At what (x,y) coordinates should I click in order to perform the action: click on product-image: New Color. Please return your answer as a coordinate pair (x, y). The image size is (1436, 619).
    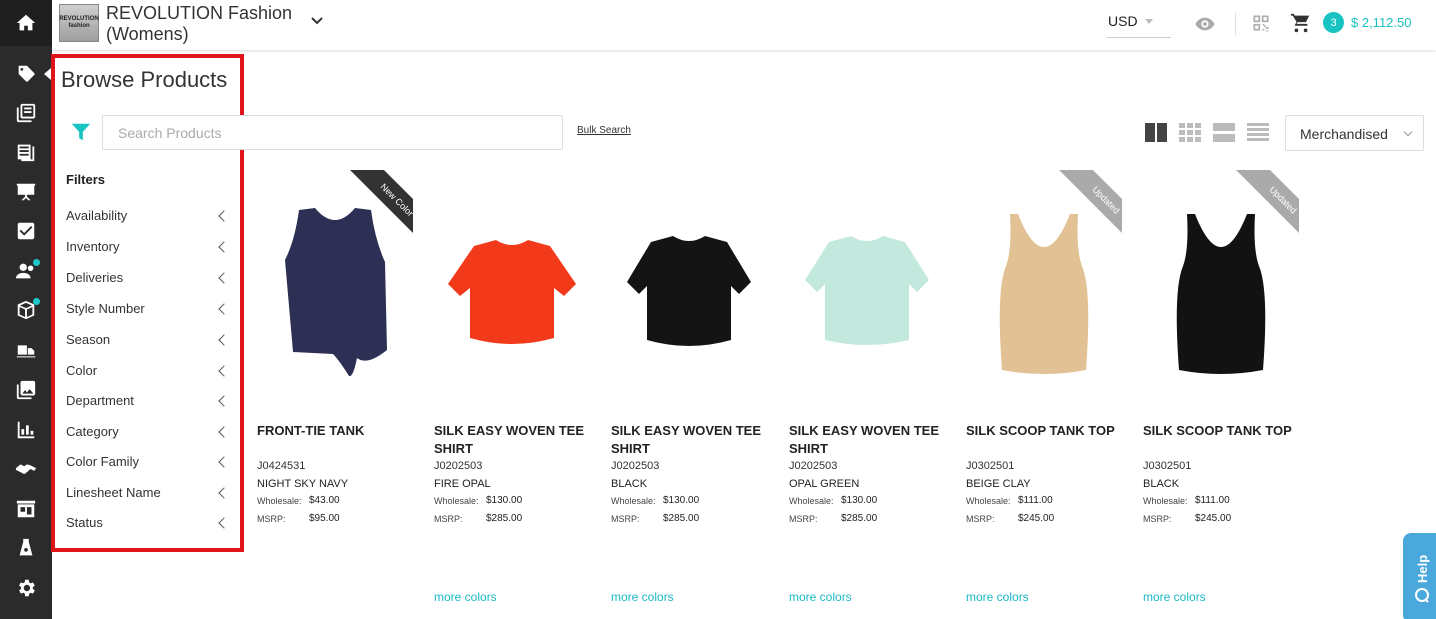
    Looking at the image, I should click on (335, 280).